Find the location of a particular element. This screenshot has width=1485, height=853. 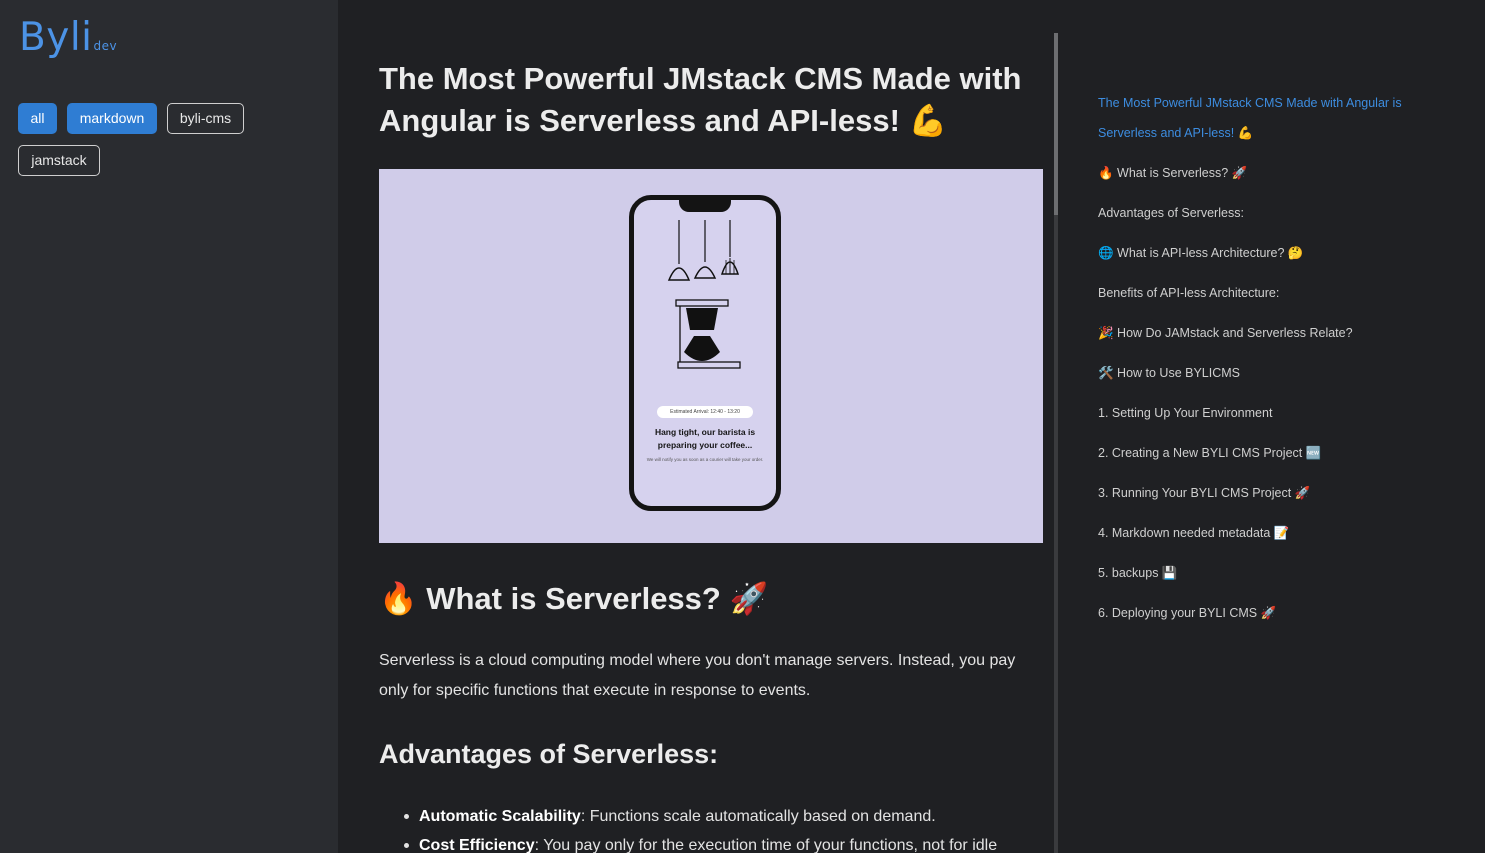

phone-notch is located at coordinates (705, 205).